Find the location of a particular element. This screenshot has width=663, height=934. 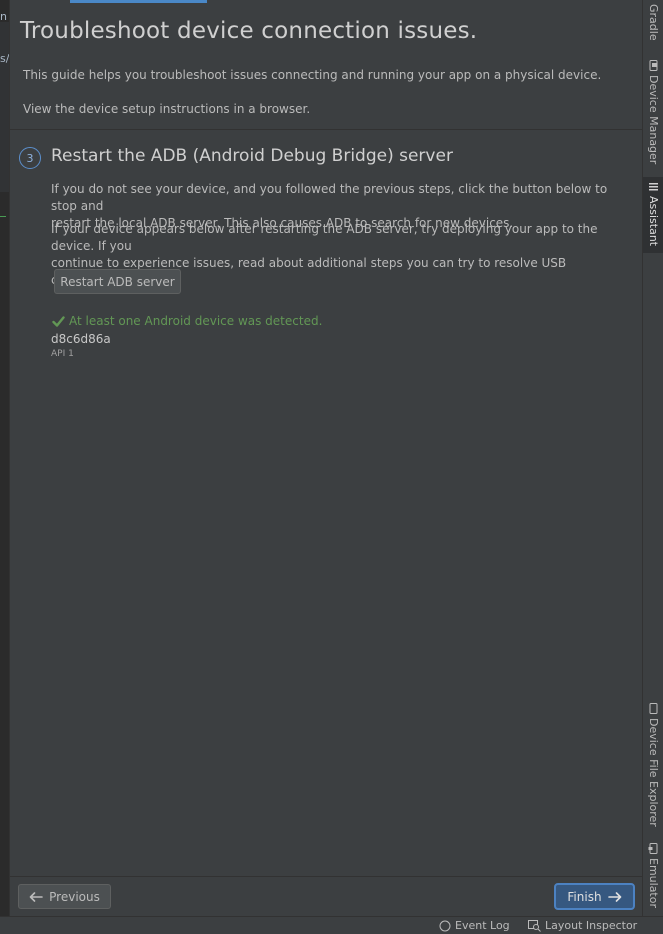

finish-button-label: Finish is located at coordinates (584, 896).